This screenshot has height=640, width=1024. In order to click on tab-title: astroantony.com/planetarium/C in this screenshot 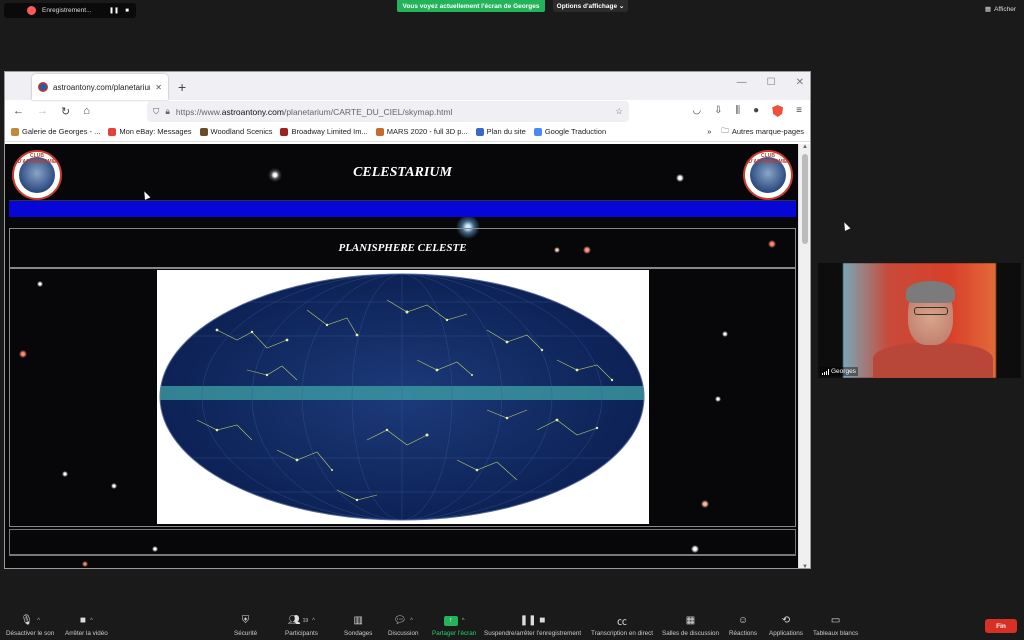, I will do `click(101, 87)`.